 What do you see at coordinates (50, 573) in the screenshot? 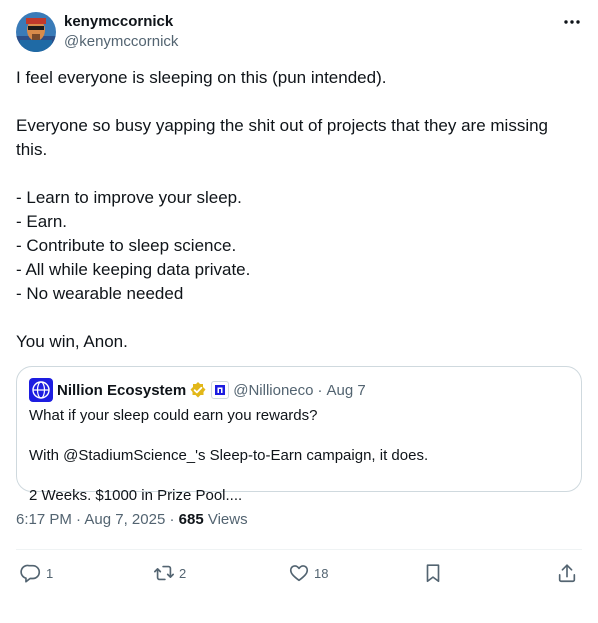
I see `reply-count: 1` at bounding box center [50, 573].